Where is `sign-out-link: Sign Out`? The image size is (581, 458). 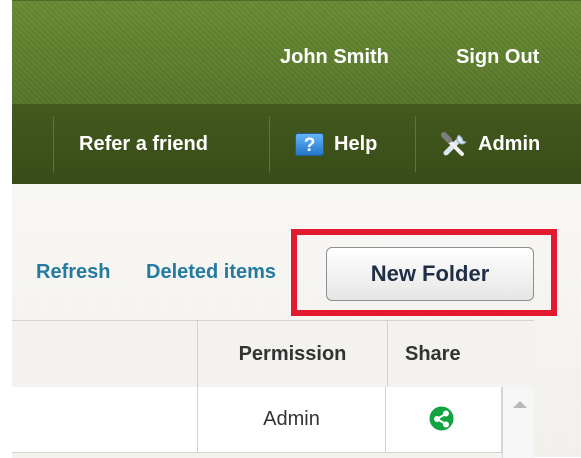
sign-out-link: Sign Out is located at coordinates (497, 57).